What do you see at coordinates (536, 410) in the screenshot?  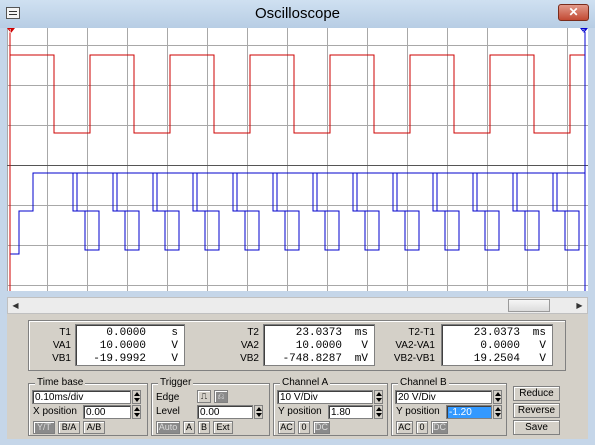 I see `reverse-button: Reverse` at bounding box center [536, 410].